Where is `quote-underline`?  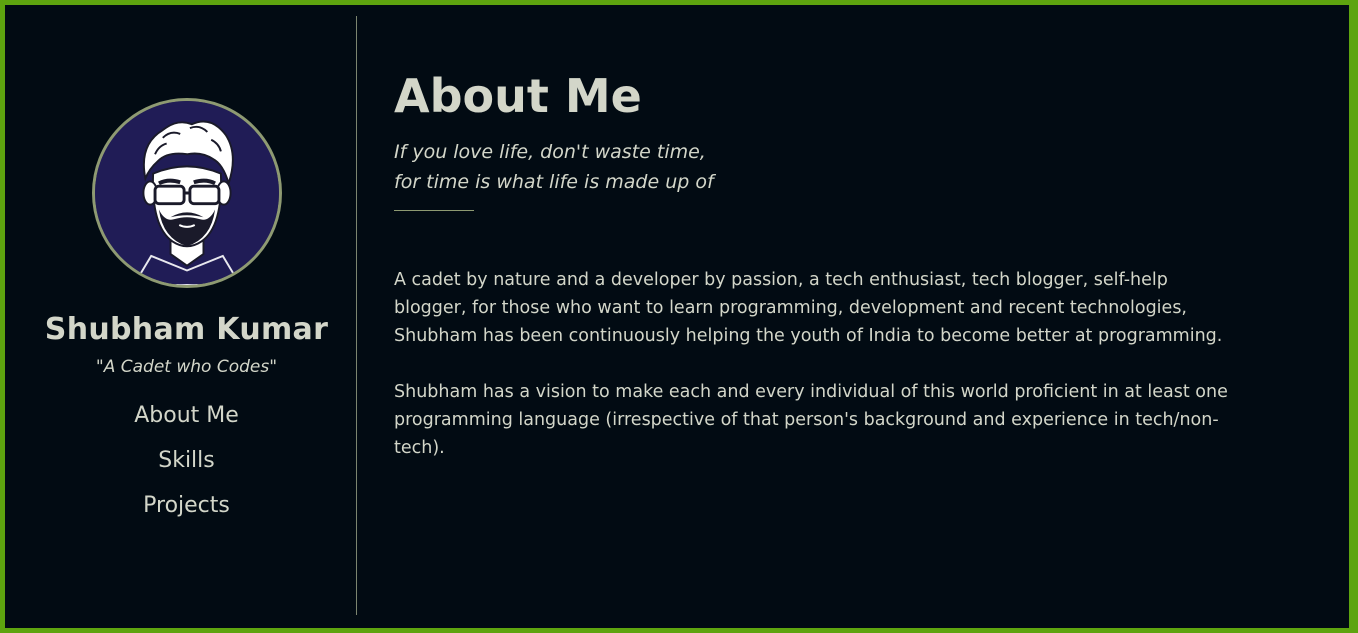
quote-underline is located at coordinates (434, 210).